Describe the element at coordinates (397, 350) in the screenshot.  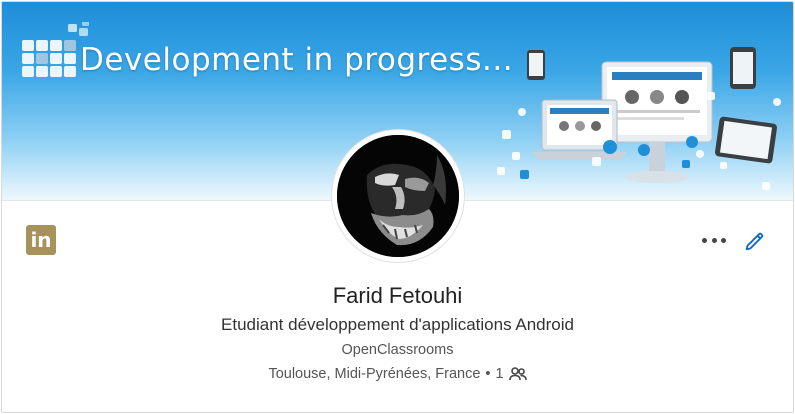
I see `profile-company: OpenClassrooms` at that location.